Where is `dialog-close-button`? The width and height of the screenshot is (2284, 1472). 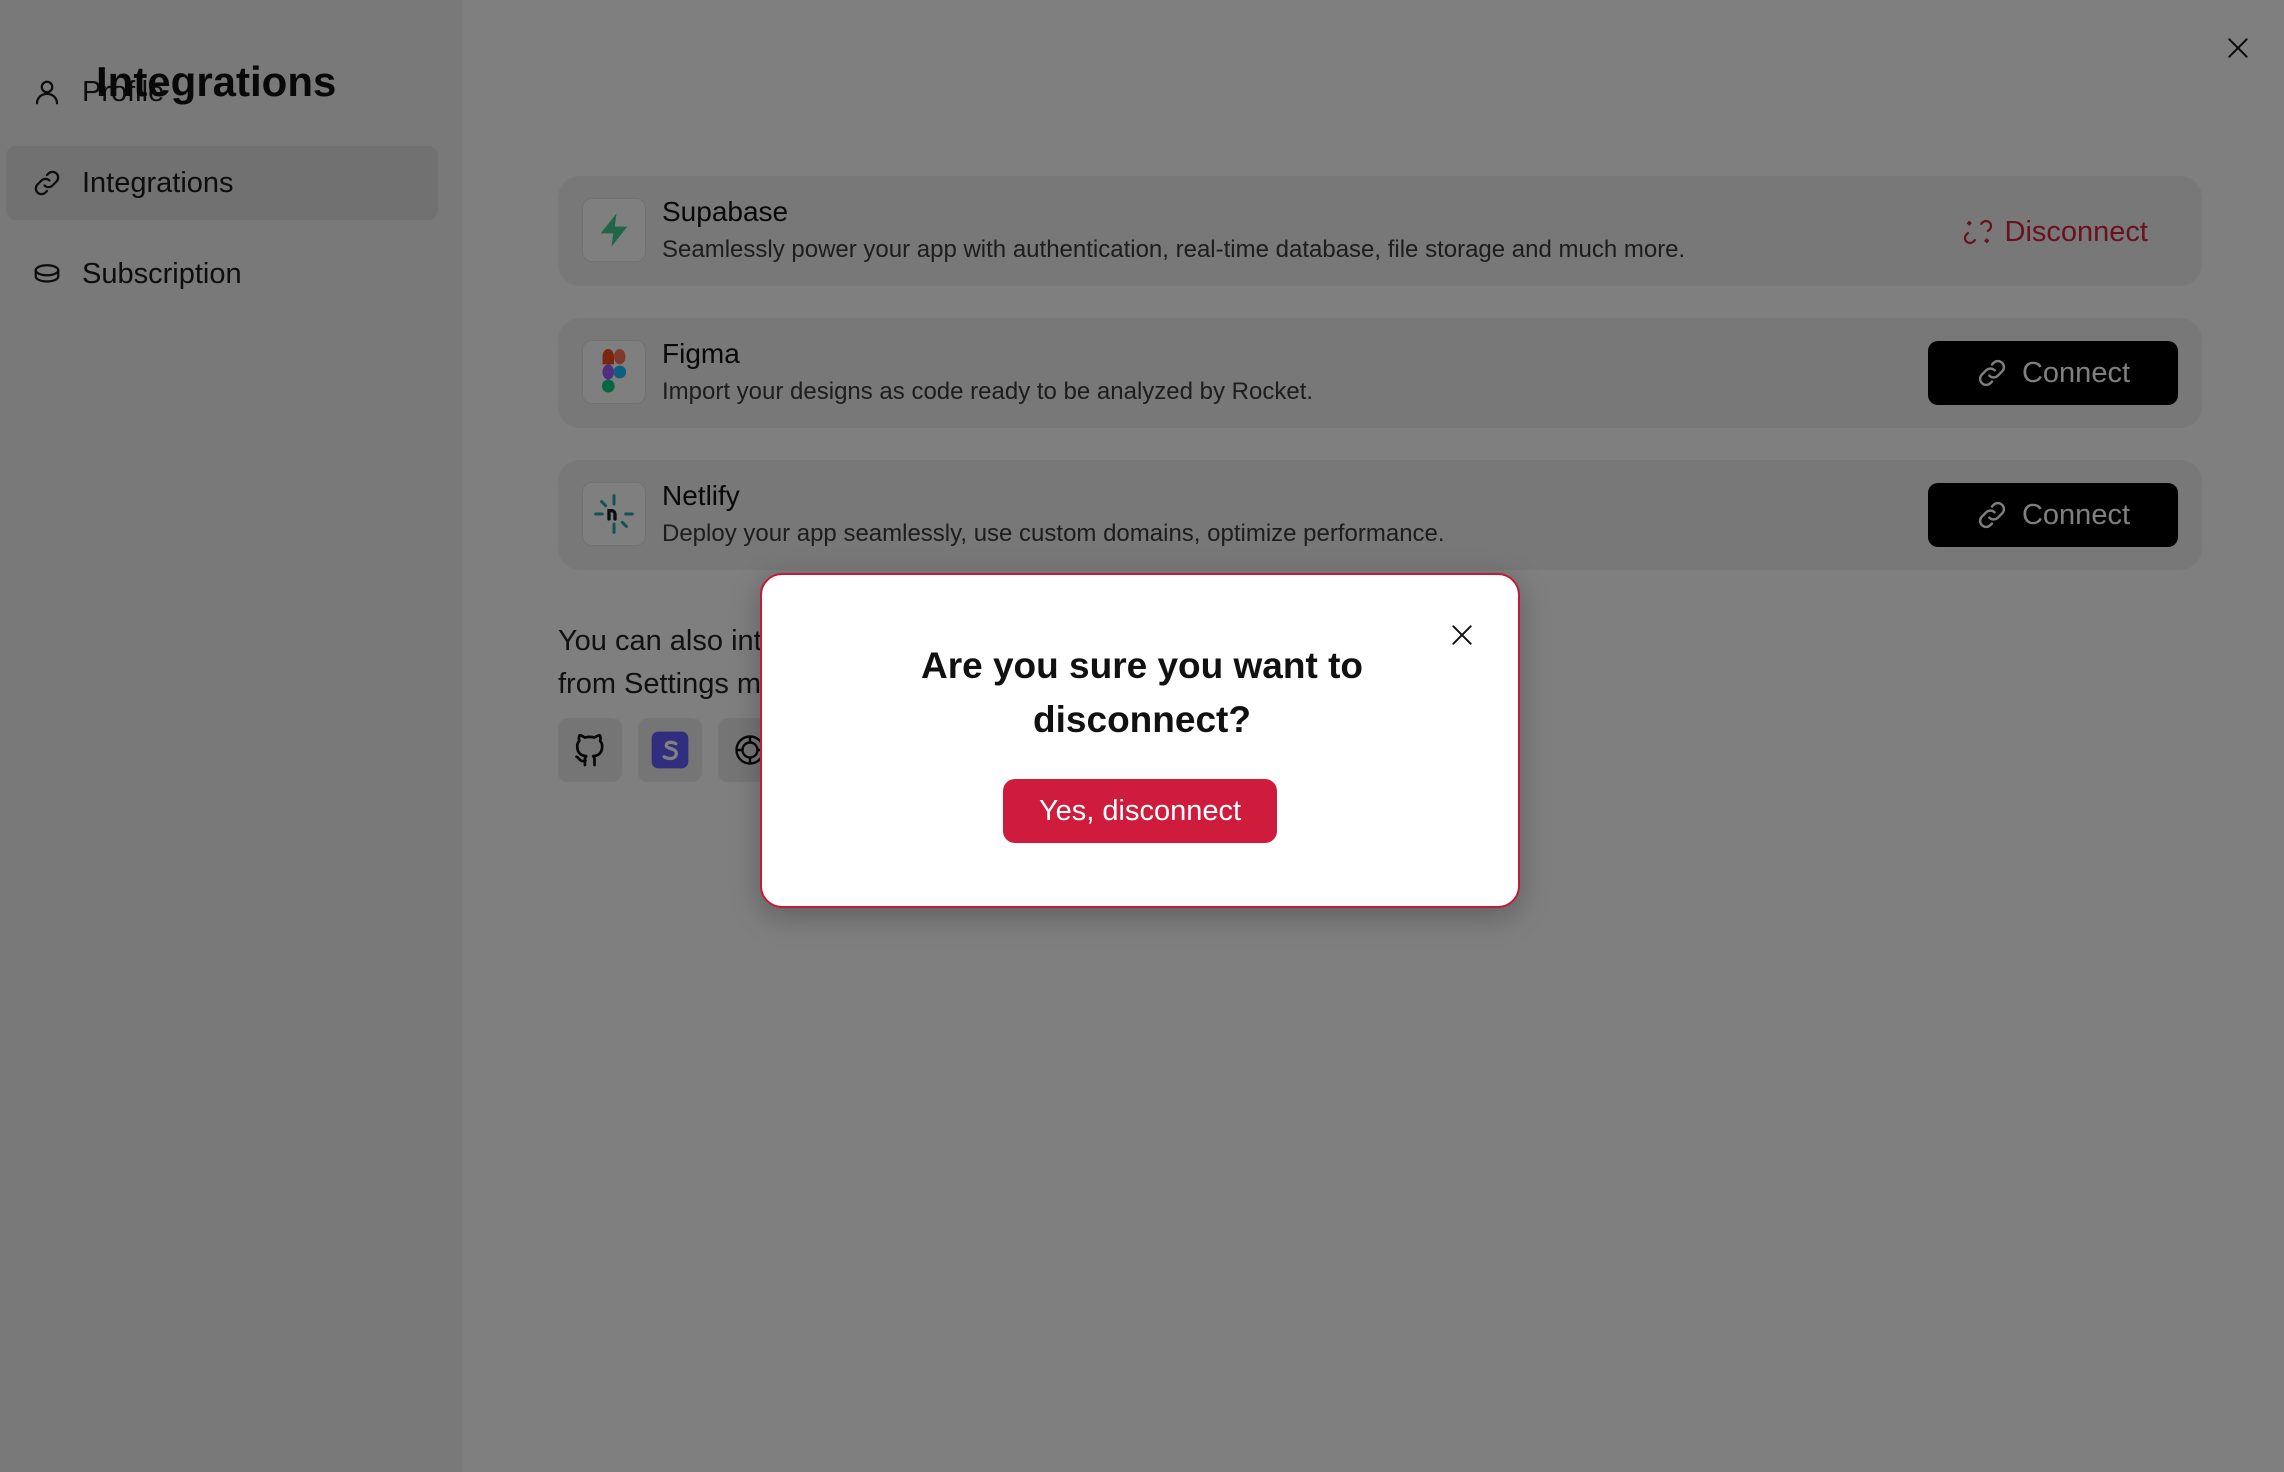 dialog-close-button is located at coordinates (1462, 635).